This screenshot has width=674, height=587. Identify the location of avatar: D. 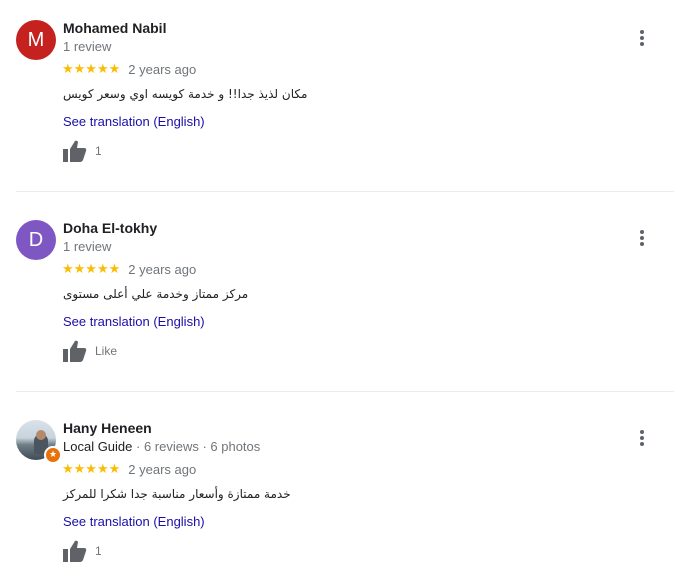
(36, 240).